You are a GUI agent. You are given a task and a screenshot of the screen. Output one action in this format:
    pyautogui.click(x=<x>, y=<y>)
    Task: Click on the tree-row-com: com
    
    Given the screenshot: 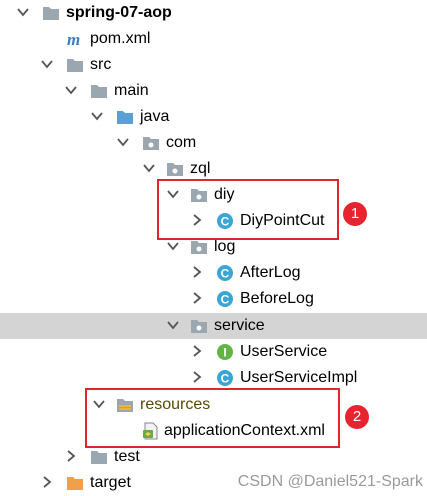 What is the action you would take?
    pyautogui.click(x=213, y=143)
    